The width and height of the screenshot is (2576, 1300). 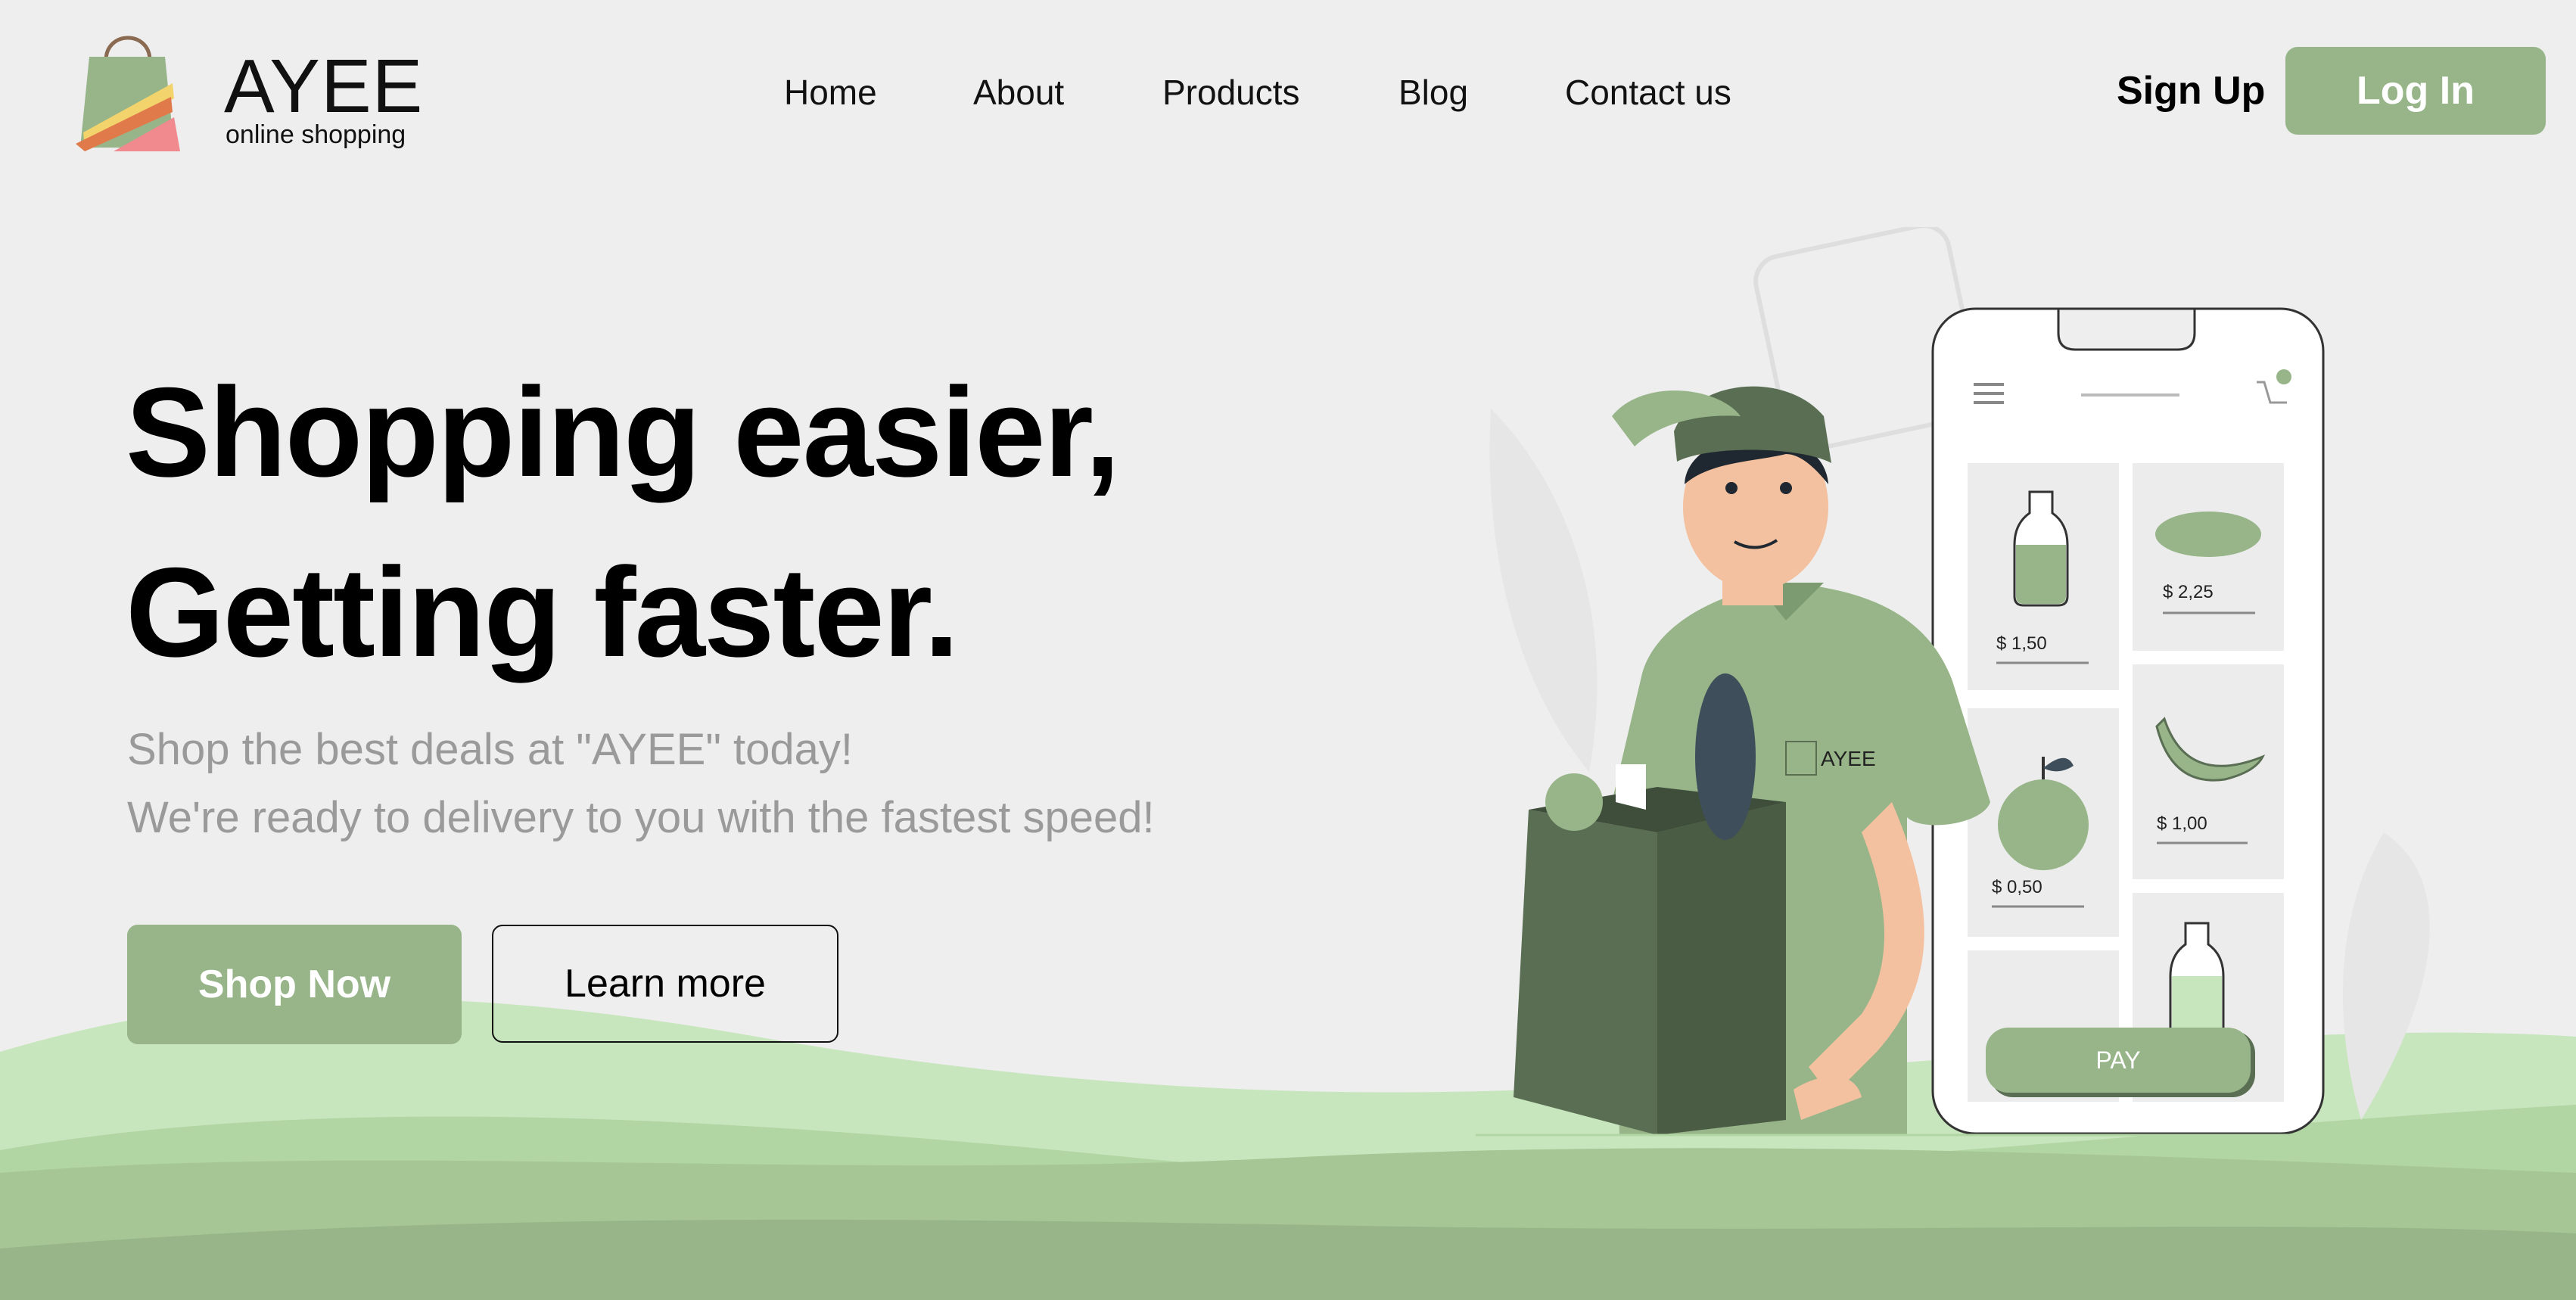 What do you see at coordinates (324, 86) in the screenshot?
I see `brand-name: AYEE` at bounding box center [324, 86].